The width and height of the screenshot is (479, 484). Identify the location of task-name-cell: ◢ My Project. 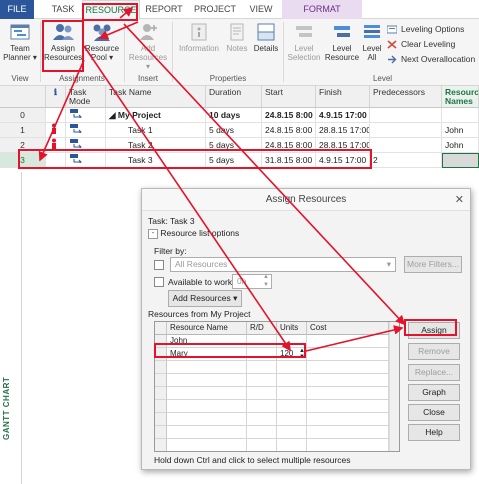
(156, 115).